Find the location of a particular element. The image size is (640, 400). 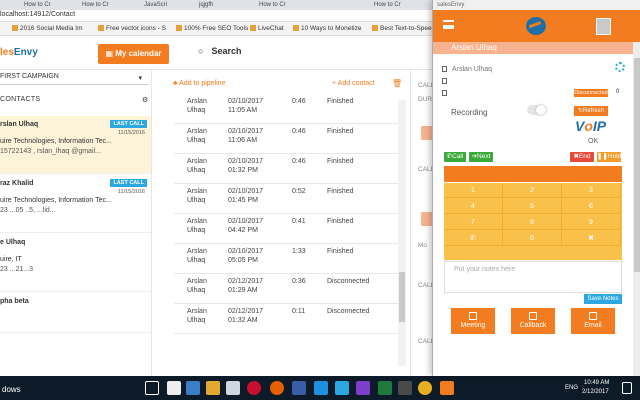

bookmark-item: LiveChat is located at coordinates (267, 28).